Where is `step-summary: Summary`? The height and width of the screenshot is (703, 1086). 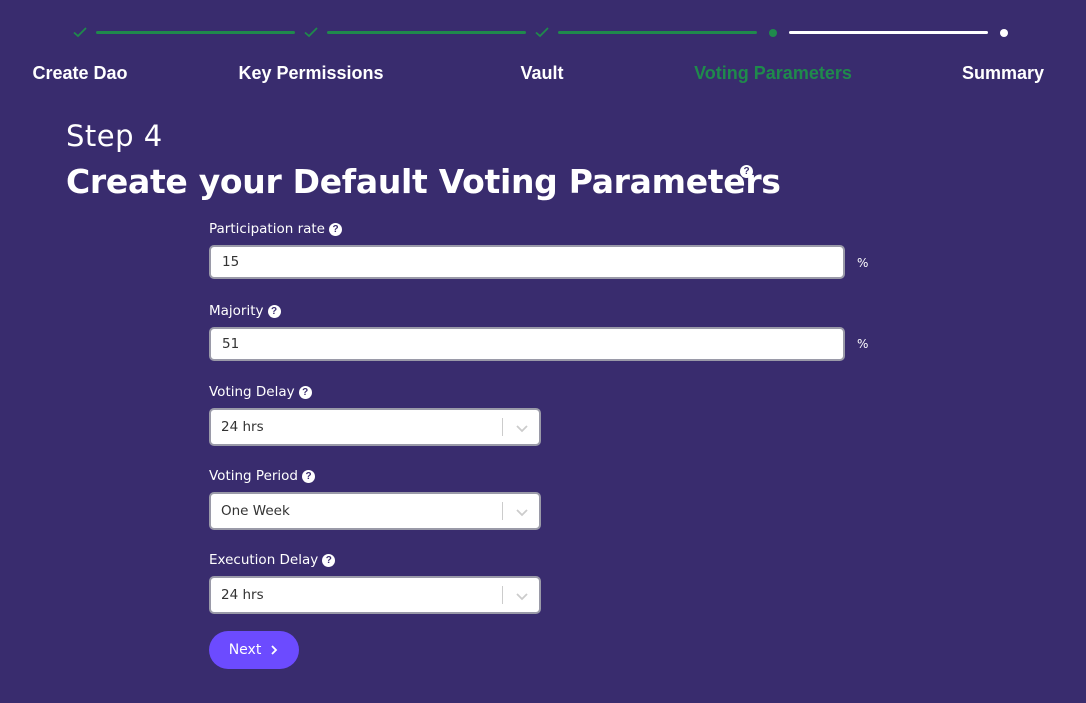 step-summary: Summary is located at coordinates (1003, 73).